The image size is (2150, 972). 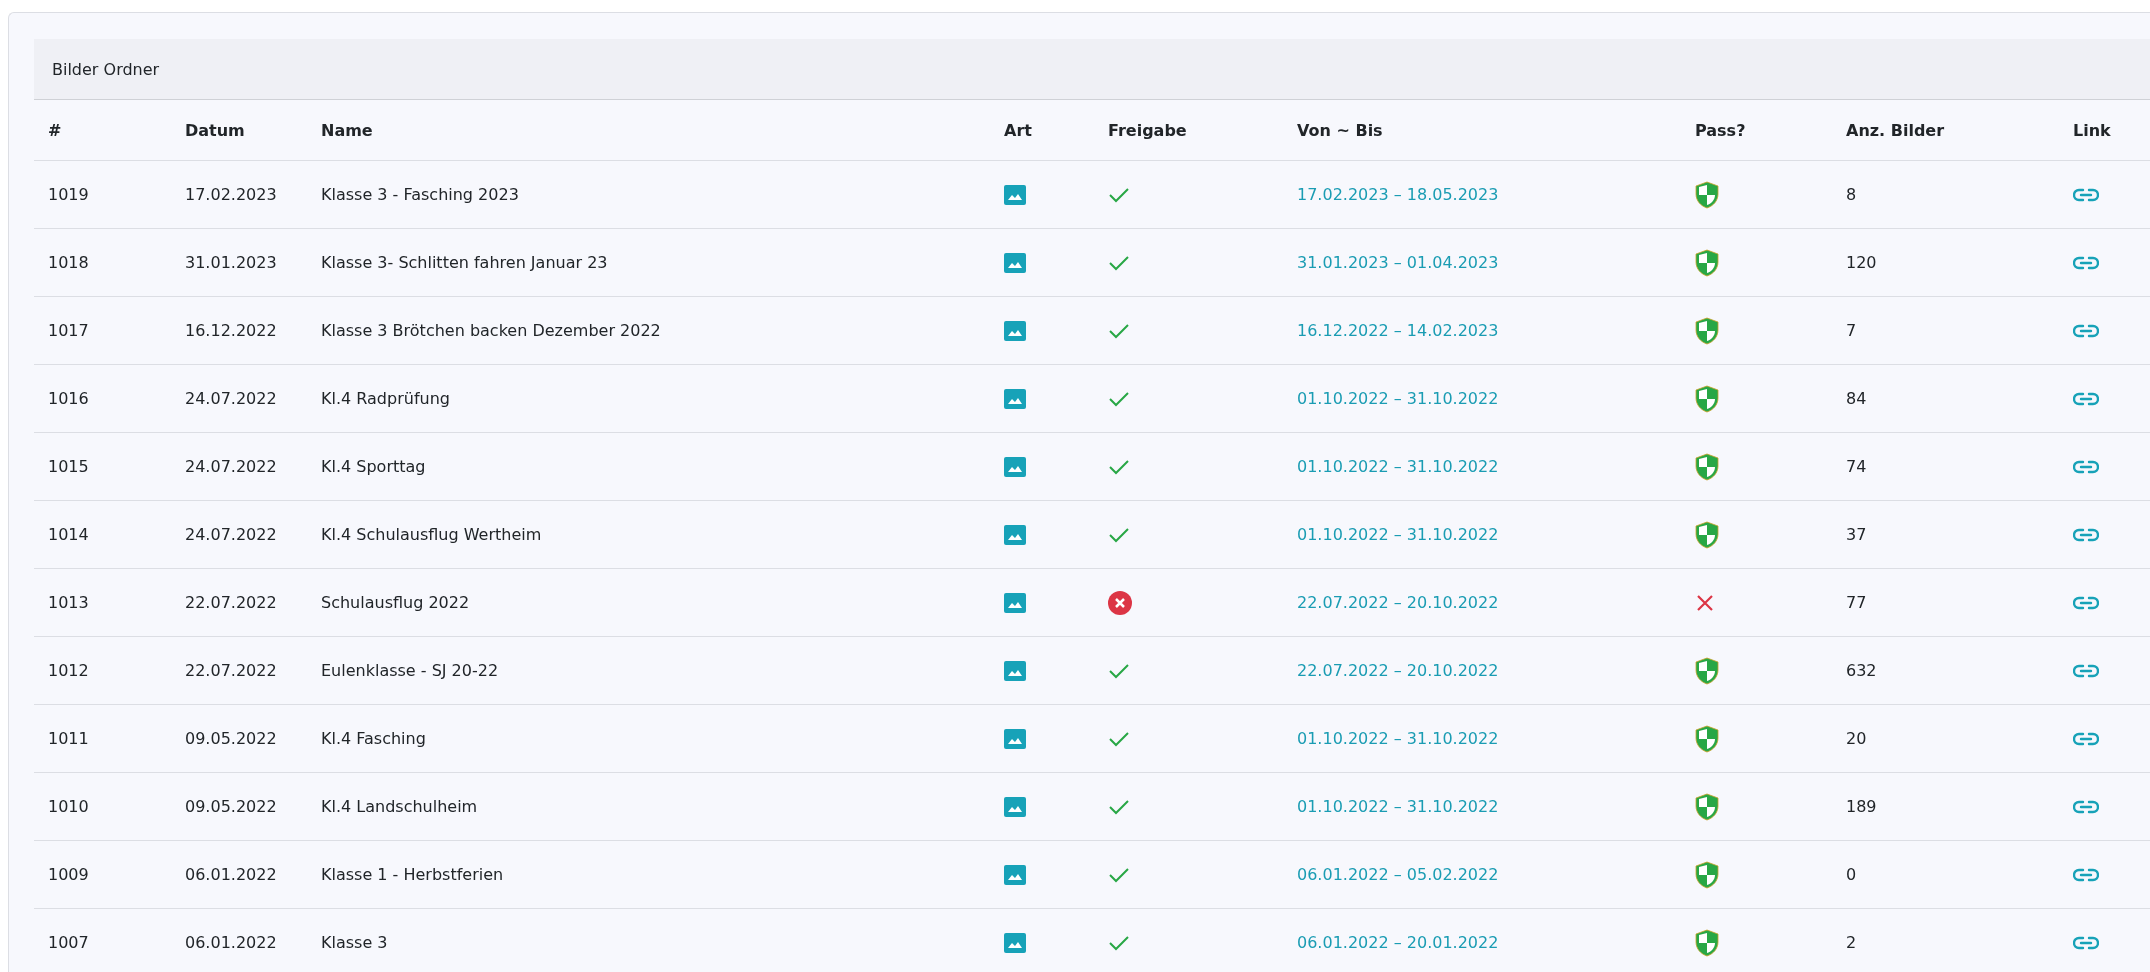 What do you see at coordinates (385, 398) in the screenshot?
I see `table-cell-text: Kl.4 Radprüfung` at bounding box center [385, 398].